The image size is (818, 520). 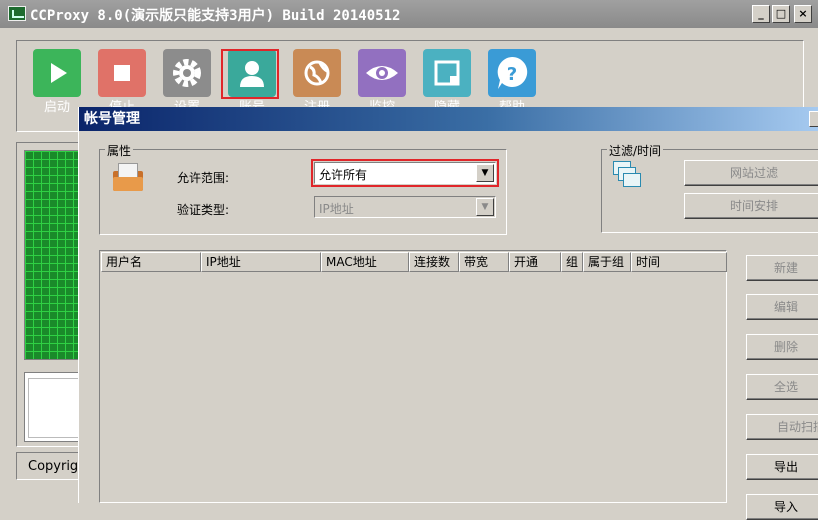 I want to click on select-all-button: 全选, so click(x=782, y=387).